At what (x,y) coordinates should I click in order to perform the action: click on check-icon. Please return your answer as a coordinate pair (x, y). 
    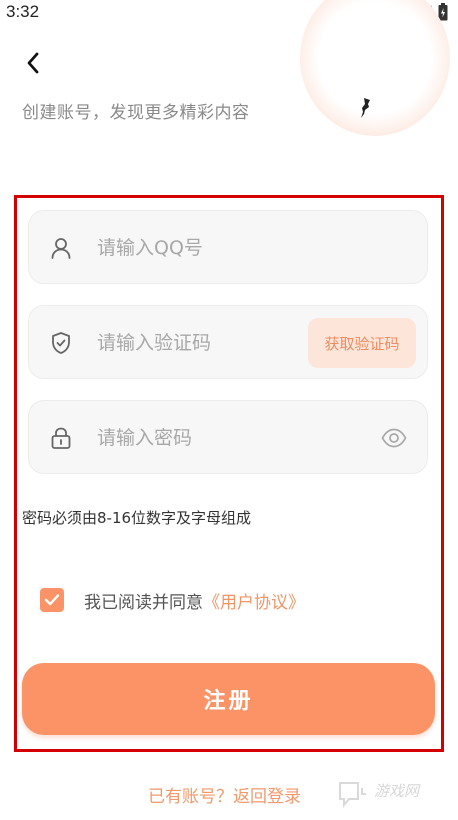
    Looking at the image, I should click on (52, 600).